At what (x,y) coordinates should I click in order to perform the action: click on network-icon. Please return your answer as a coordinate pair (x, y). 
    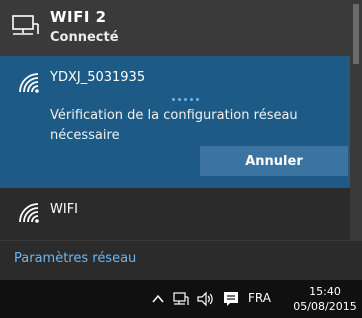
    Looking at the image, I should click on (181, 299).